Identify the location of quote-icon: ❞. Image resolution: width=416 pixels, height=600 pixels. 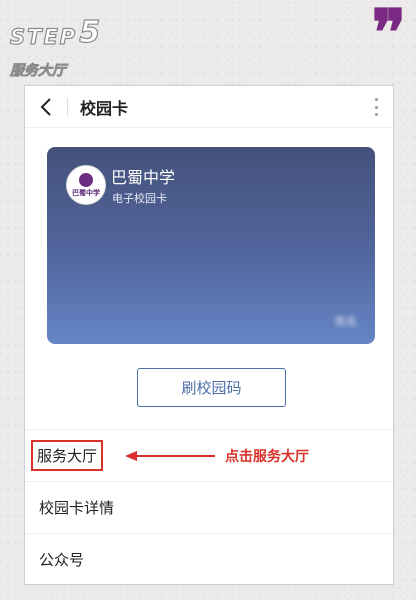
(388, 35).